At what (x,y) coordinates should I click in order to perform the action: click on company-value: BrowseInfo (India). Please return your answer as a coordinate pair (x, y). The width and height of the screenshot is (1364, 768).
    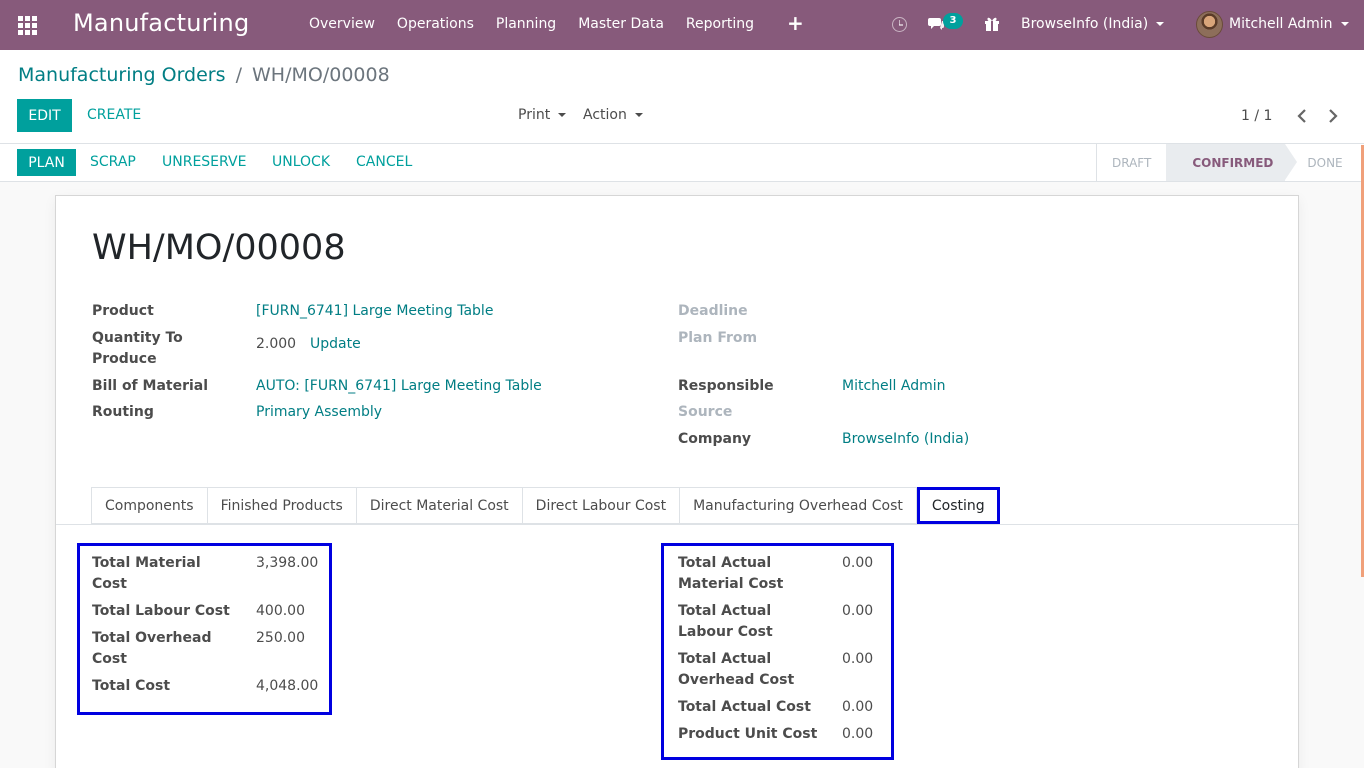
    Looking at the image, I should click on (905, 439).